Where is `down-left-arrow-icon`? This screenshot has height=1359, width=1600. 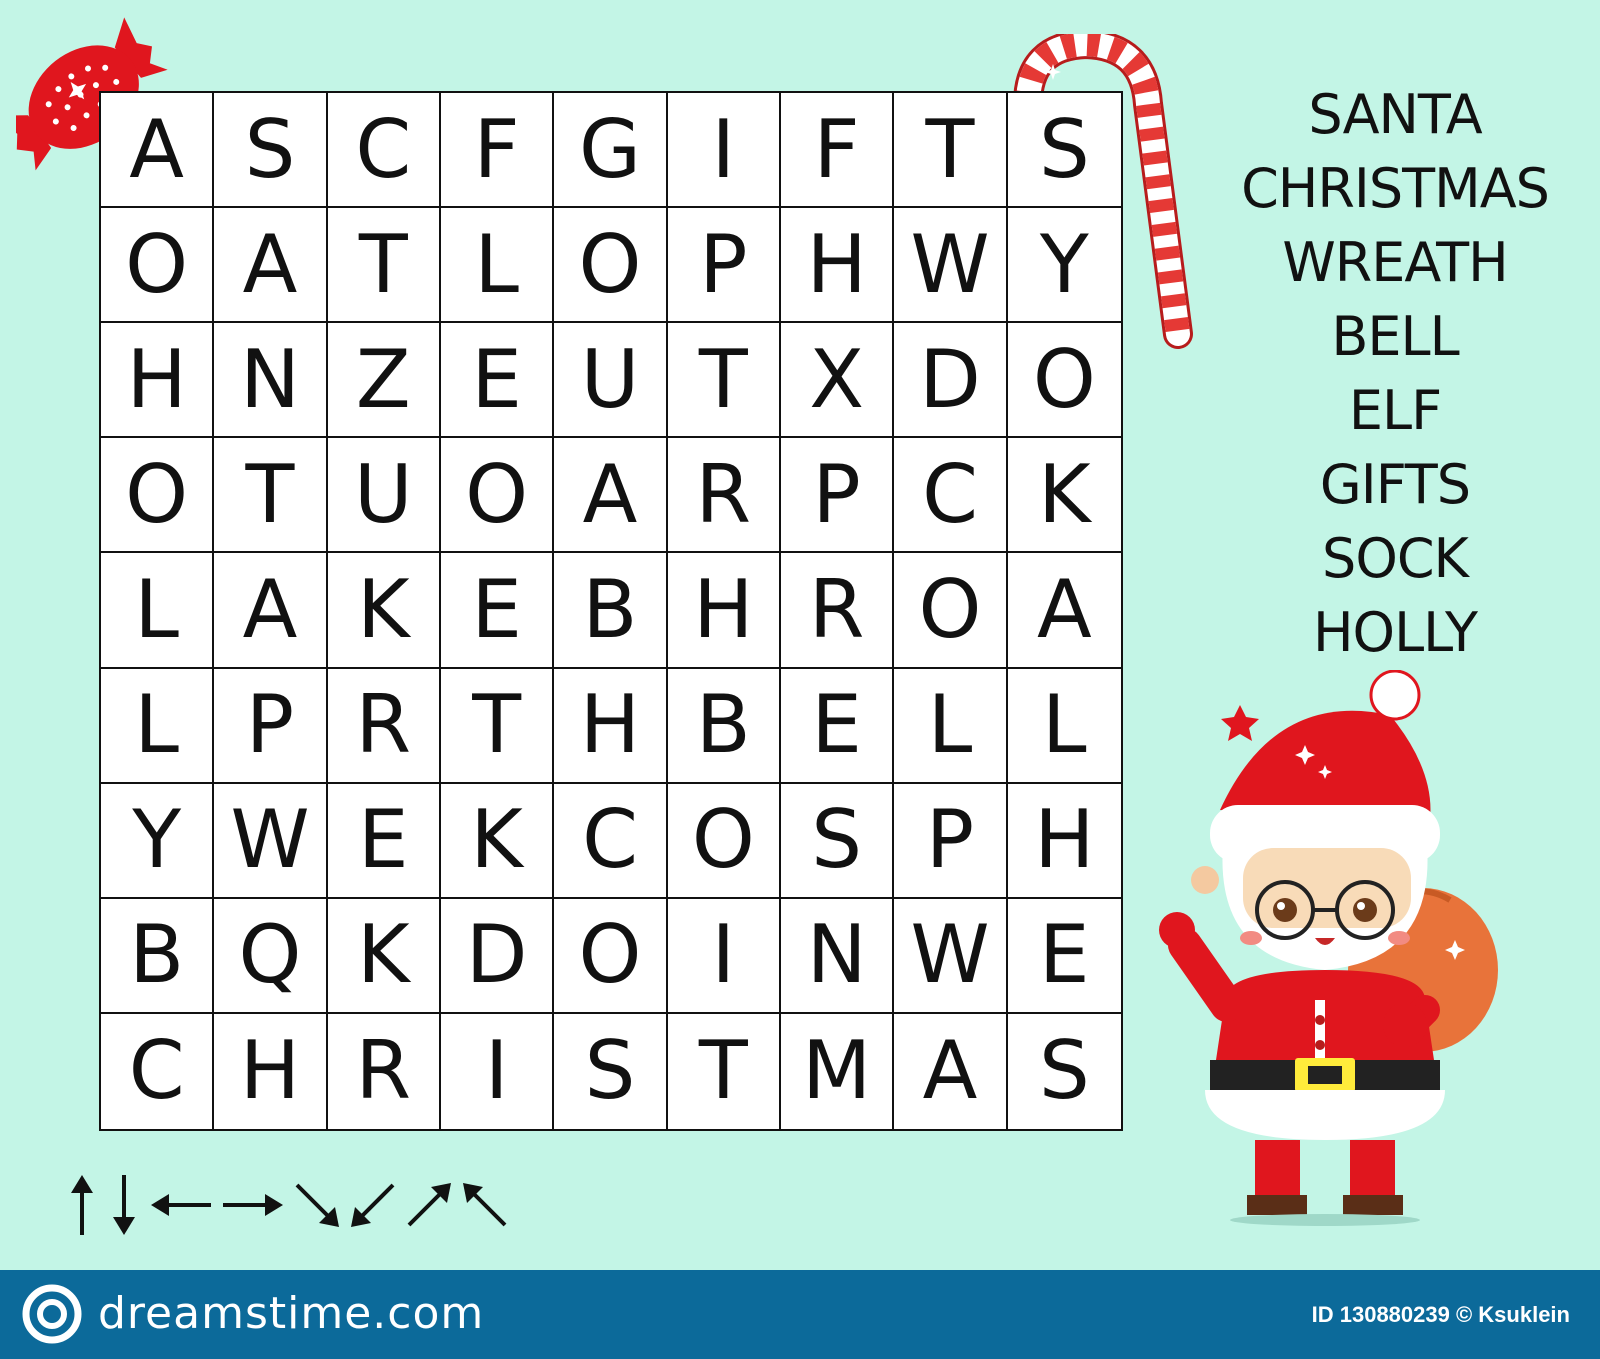 down-left-arrow-icon is located at coordinates (373, 1205).